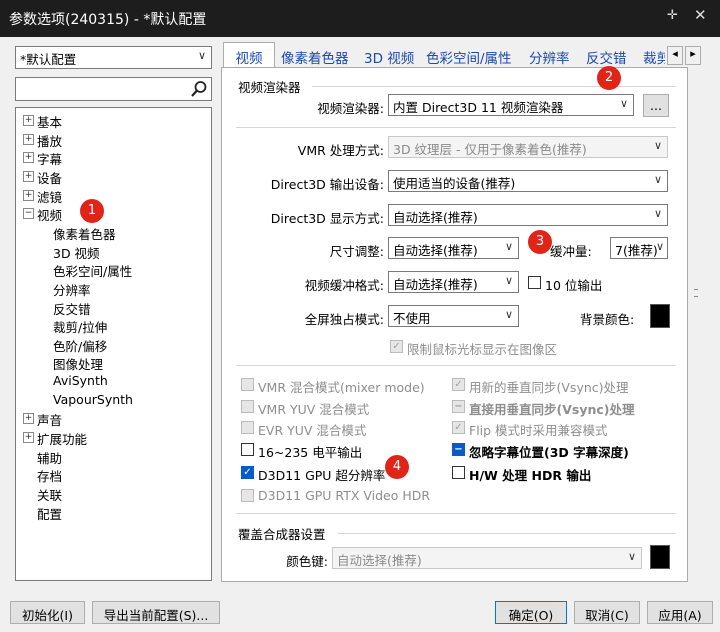 The image size is (720, 632). Describe the element at coordinates (507, 533) in the screenshot. I see `group-divider` at that location.